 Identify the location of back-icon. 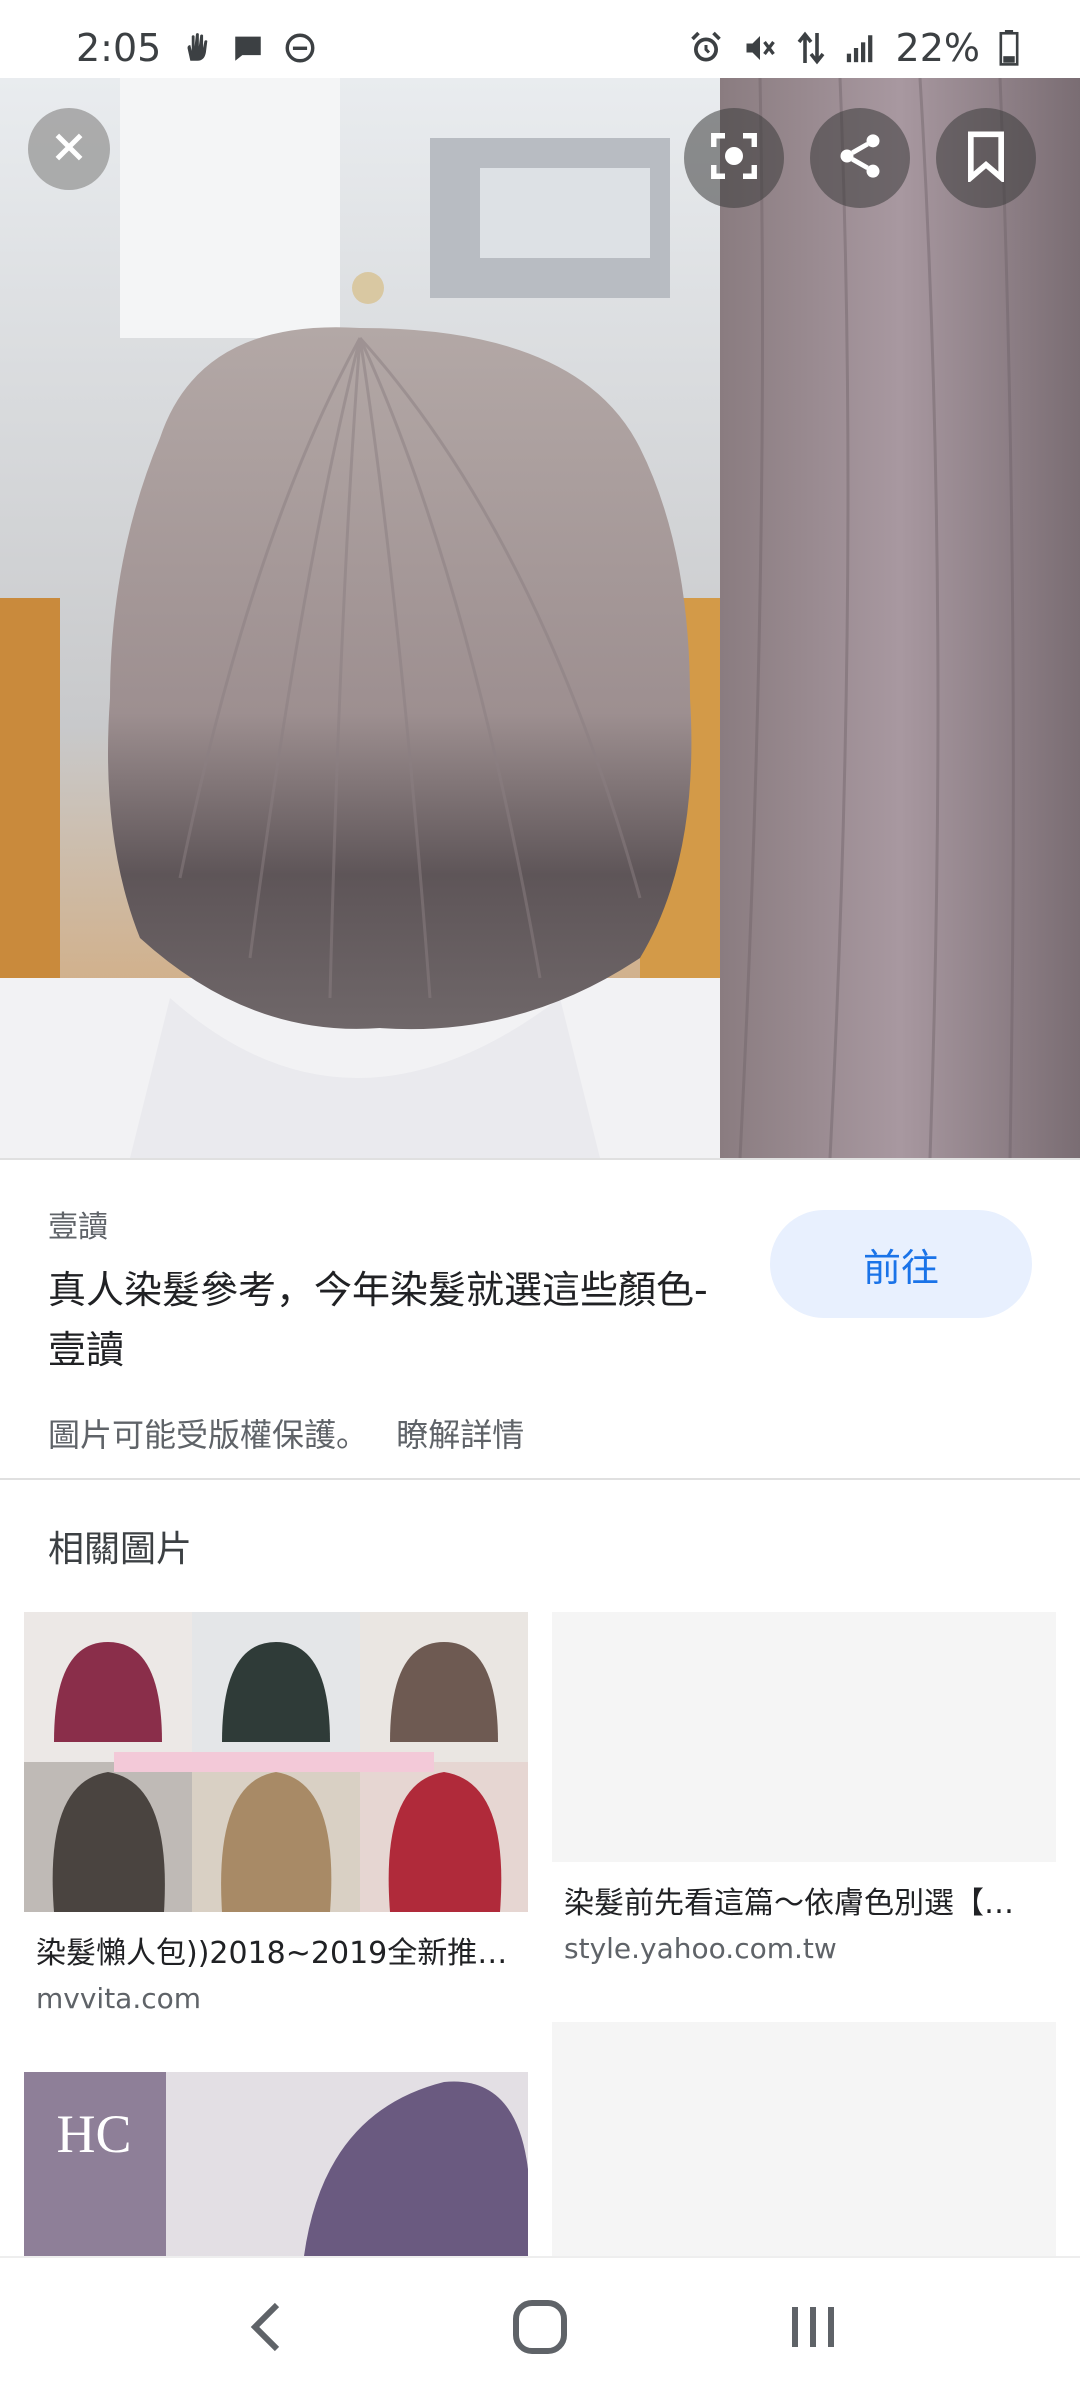
(267, 2329).